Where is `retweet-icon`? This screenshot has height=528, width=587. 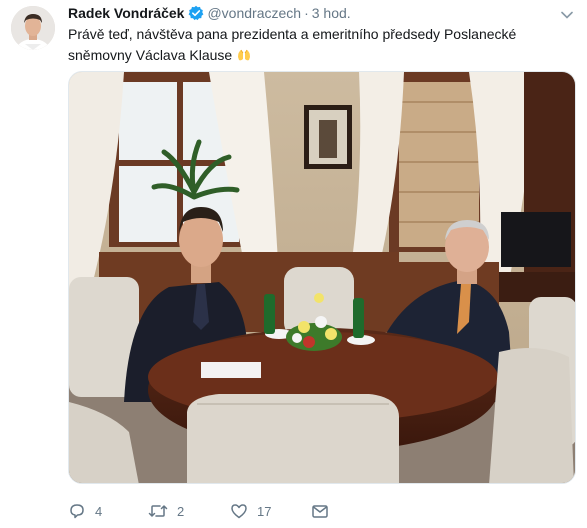
retweet-icon is located at coordinates (158, 511).